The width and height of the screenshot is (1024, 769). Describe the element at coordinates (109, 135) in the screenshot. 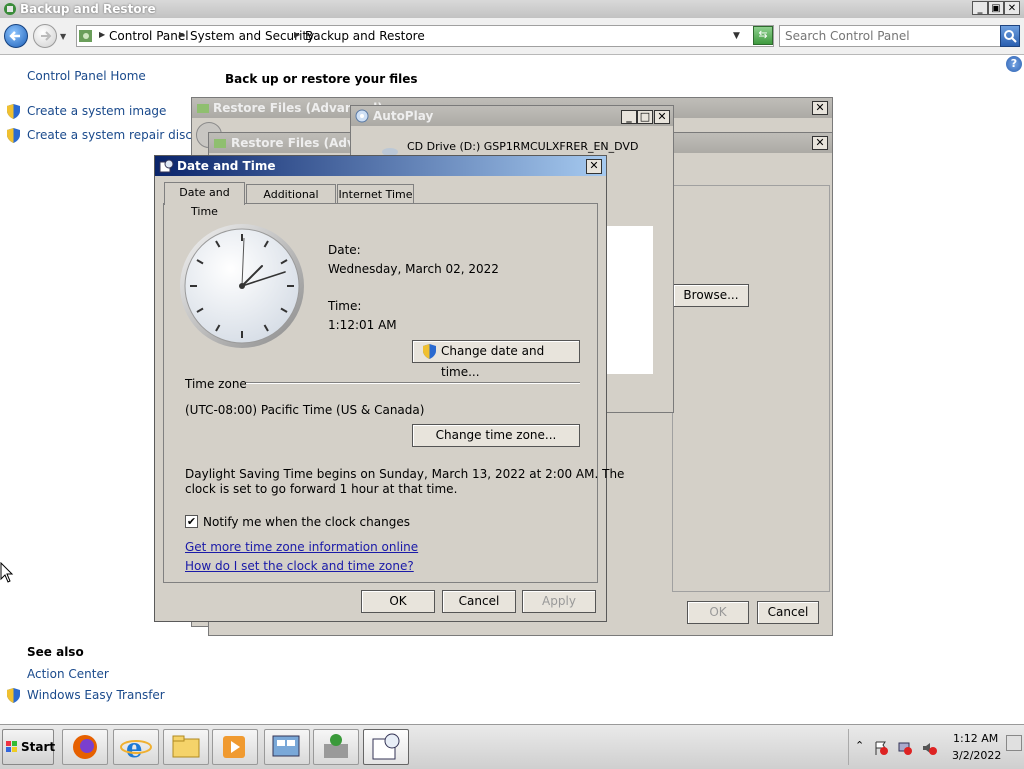

I see `create-repair-disc-link: Create a system repair disc` at that location.